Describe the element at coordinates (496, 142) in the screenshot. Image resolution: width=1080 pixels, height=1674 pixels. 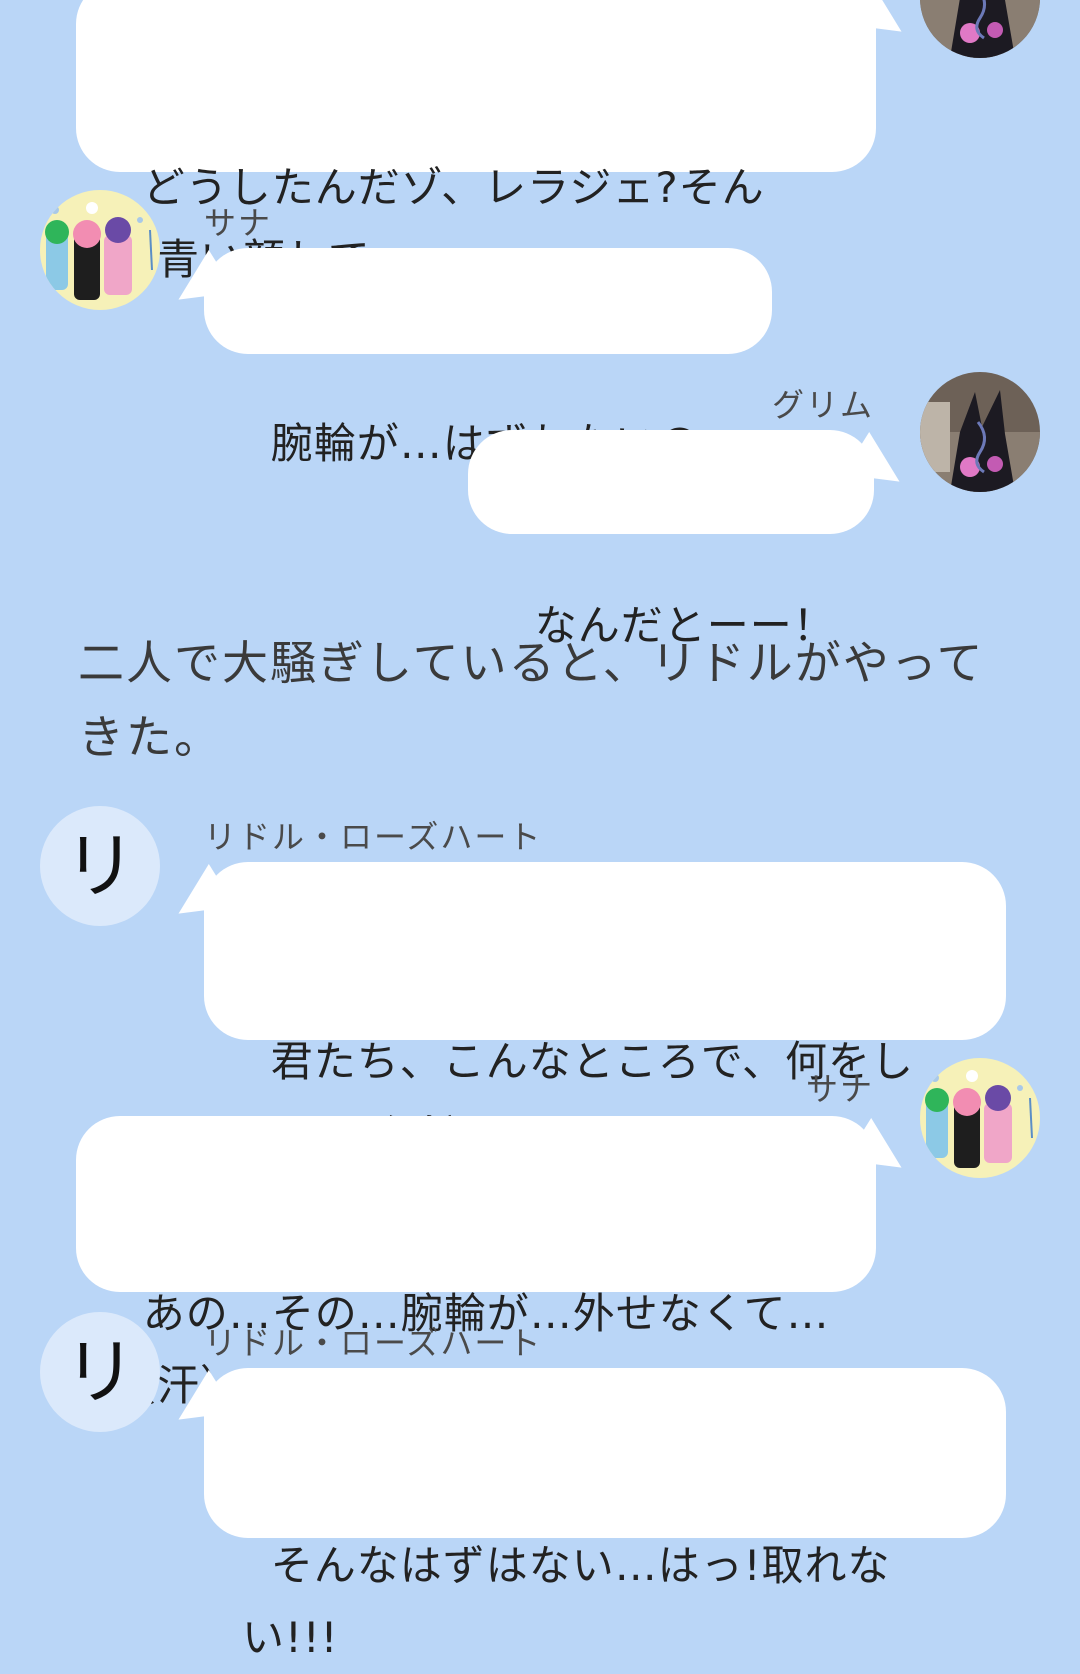
I see `message-bubble-1: どうしたんだゾ、レラジェ?そん な青い顔して` at that location.